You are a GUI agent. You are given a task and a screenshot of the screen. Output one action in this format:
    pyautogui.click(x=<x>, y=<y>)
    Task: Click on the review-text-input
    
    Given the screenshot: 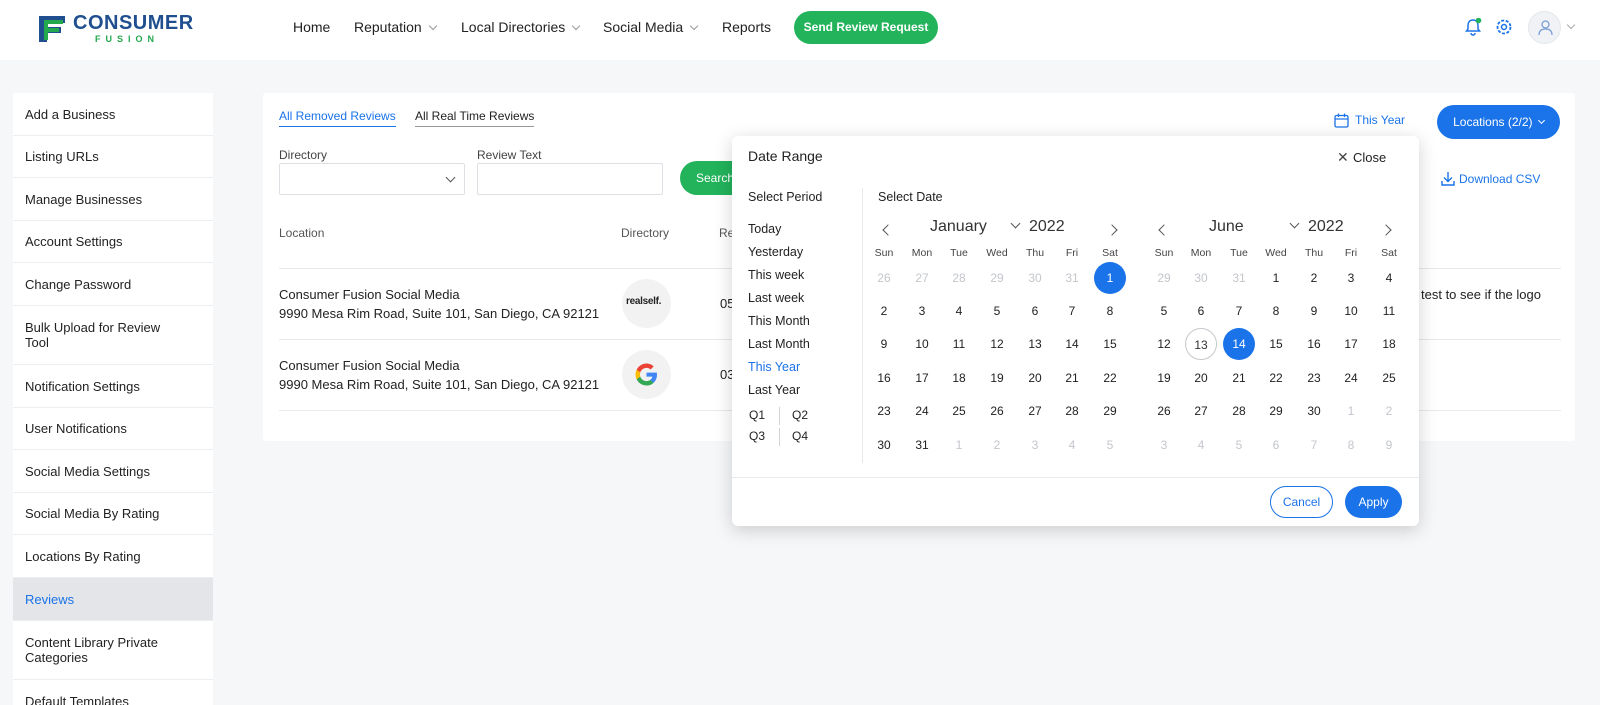 What is the action you would take?
    pyautogui.click(x=570, y=179)
    